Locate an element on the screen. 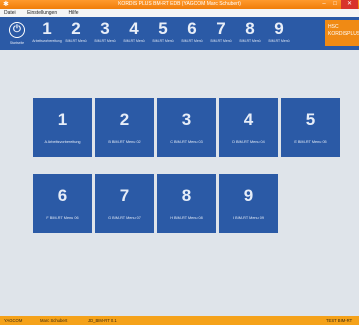  status-company: YAGCOM is located at coordinates (13, 320).